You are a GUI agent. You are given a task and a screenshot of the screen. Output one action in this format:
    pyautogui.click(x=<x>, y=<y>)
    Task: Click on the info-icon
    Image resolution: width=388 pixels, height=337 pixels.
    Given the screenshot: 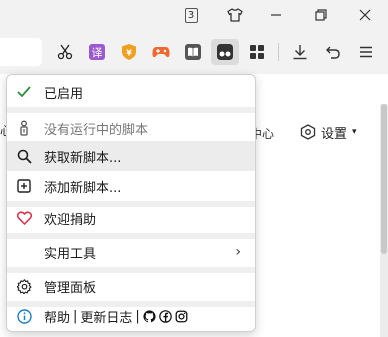 What is the action you would take?
    pyautogui.click(x=24, y=316)
    